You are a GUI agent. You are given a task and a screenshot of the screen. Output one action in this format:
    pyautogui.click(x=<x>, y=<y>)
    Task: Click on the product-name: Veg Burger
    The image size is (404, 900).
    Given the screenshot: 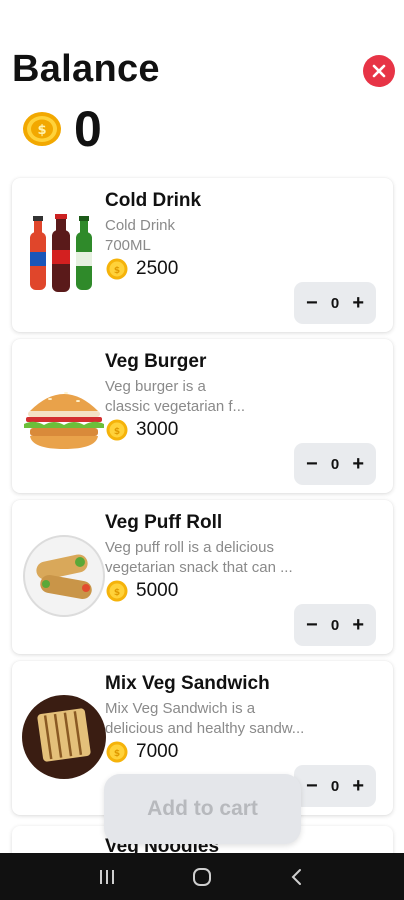 What is the action you would take?
    pyautogui.click(x=156, y=361)
    